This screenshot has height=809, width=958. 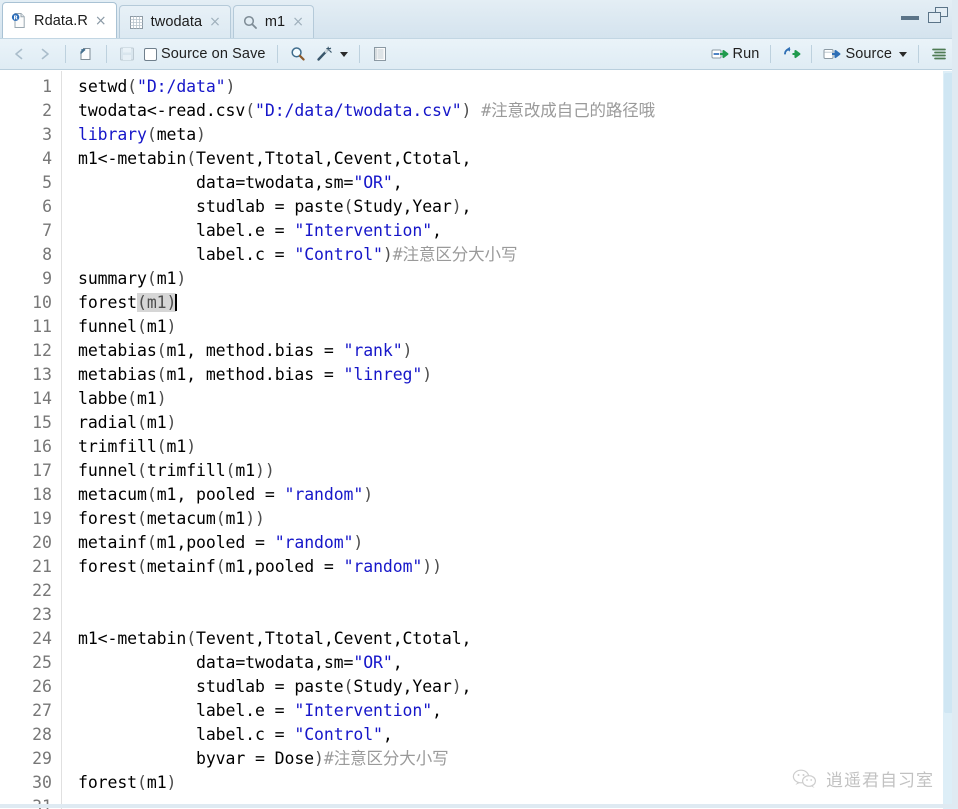 What do you see at coordinates (47, 230) in the screenshot?
I see `line-number: 7` at bounding box center [47, 230].